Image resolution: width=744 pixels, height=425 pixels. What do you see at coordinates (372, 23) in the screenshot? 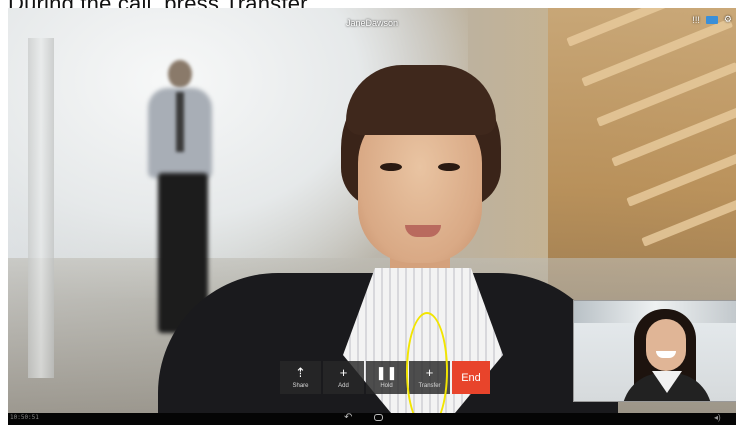
I see `caller-name: JaneDawson` at bounding box center [372, 23].